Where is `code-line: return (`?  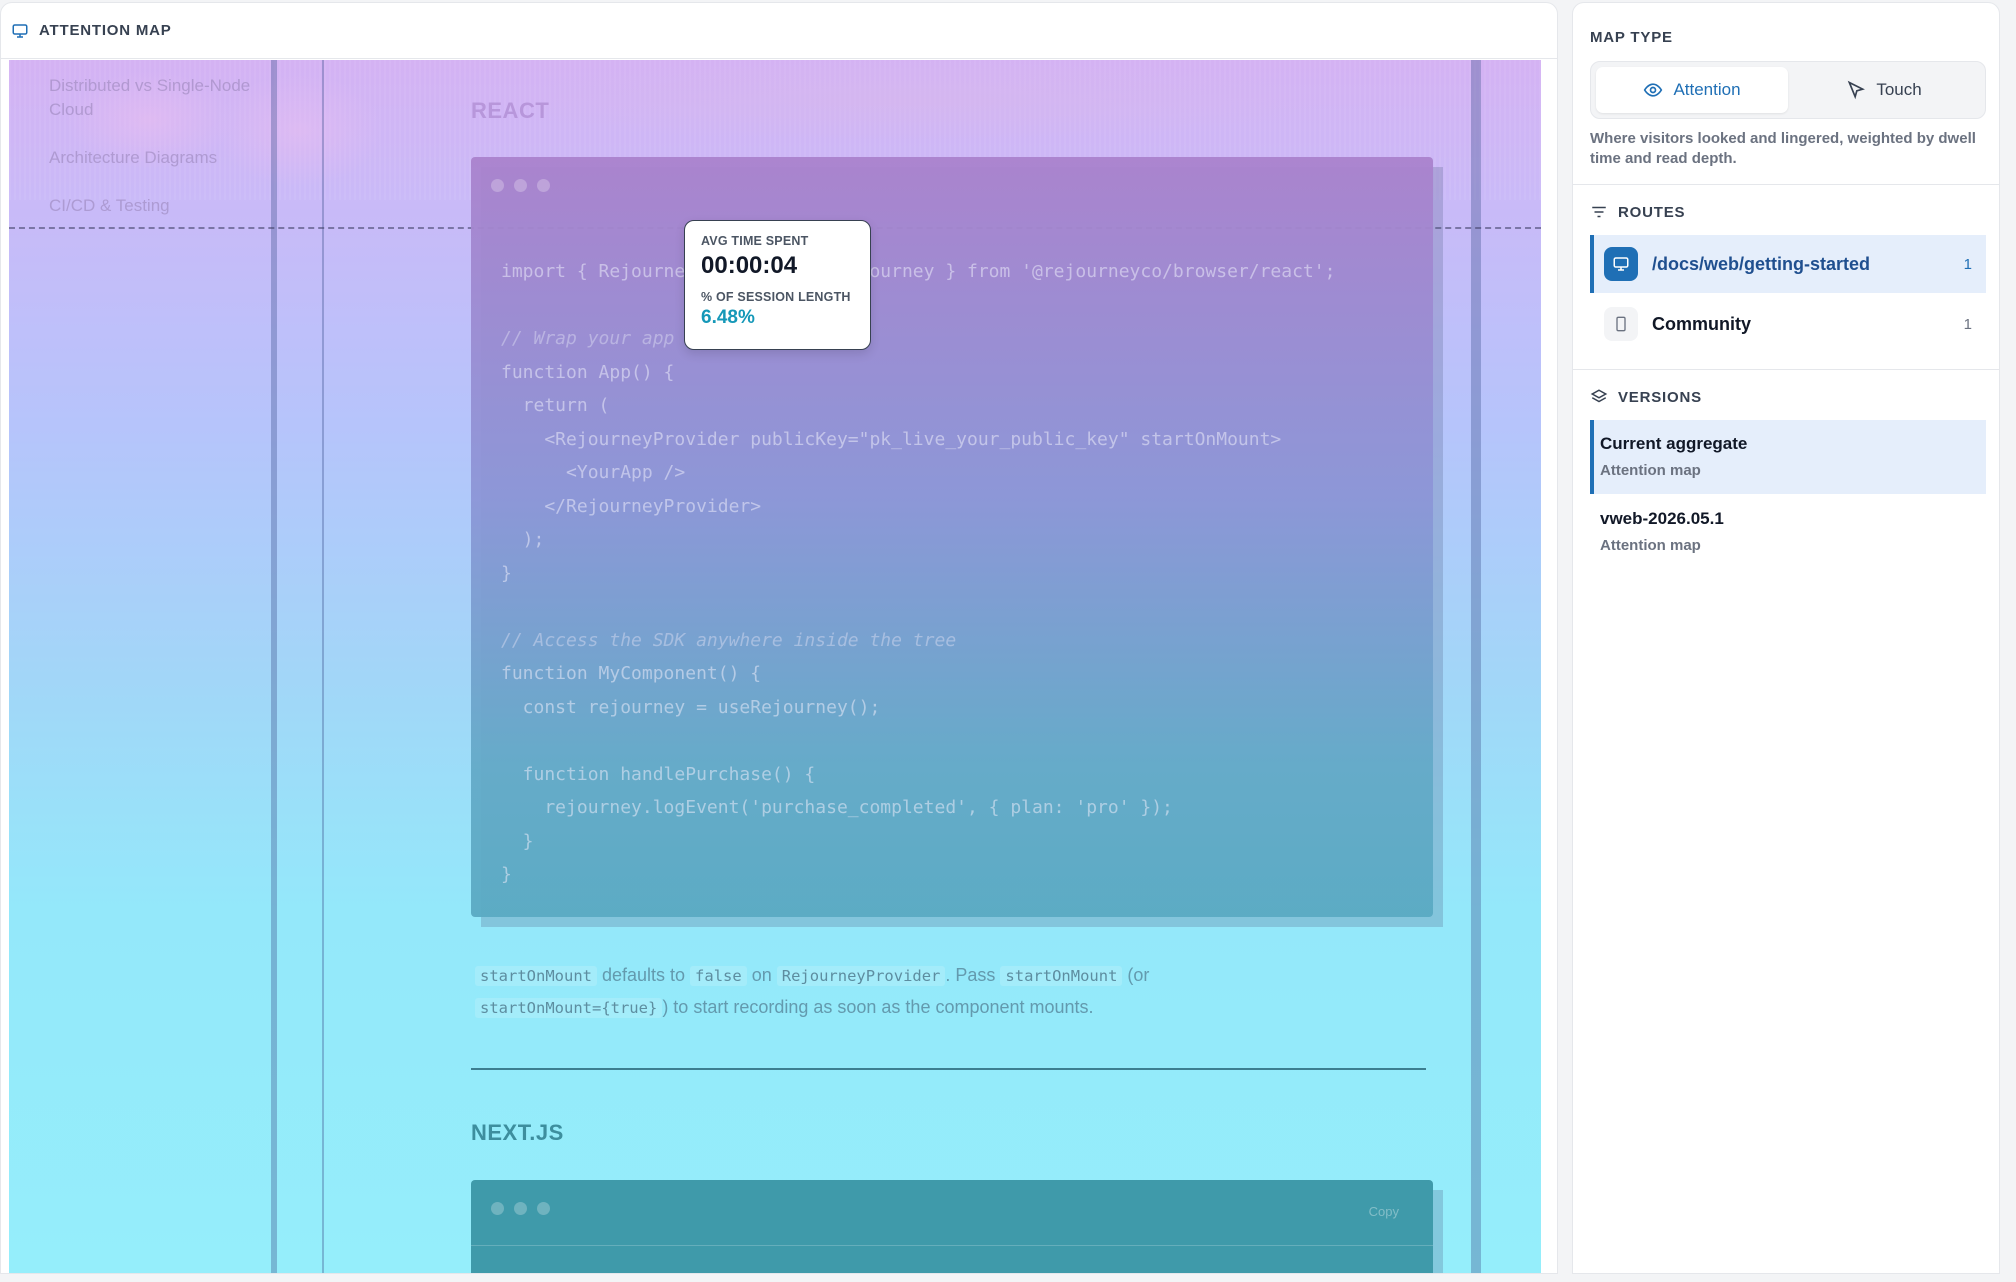 code-line: return ( is located at coordinates (555, 405).